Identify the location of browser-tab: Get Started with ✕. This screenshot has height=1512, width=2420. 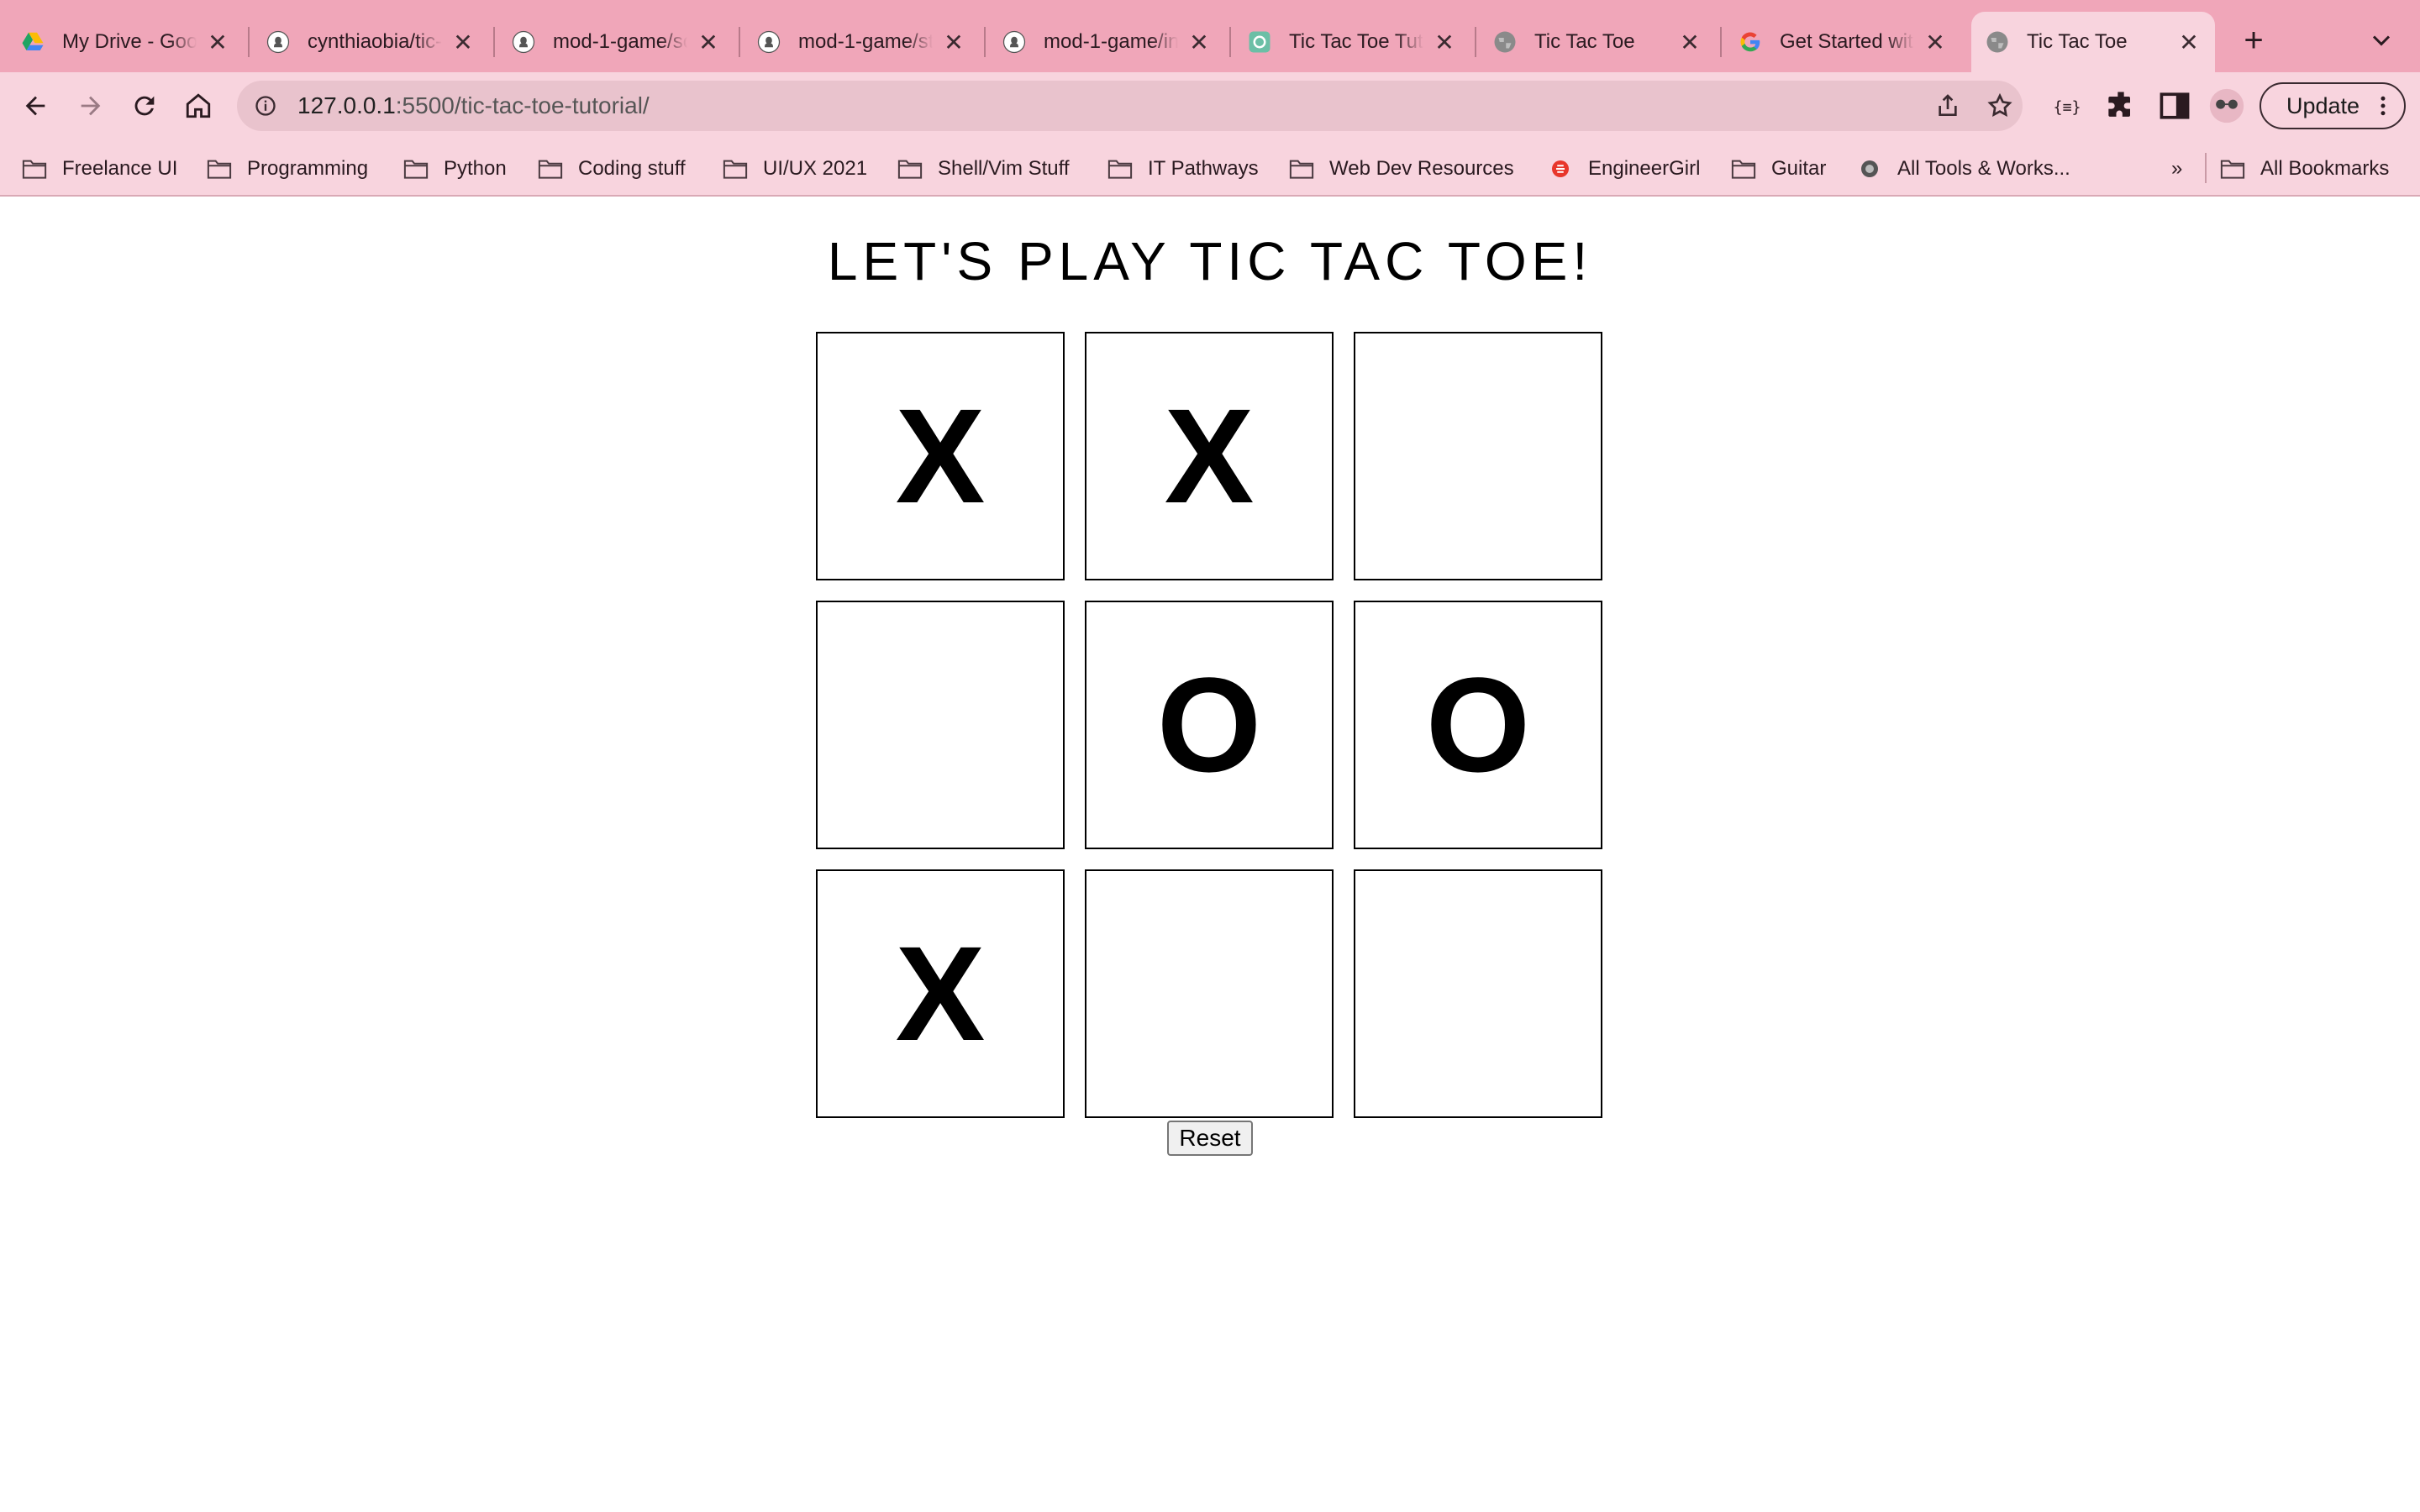
(1843, 42).